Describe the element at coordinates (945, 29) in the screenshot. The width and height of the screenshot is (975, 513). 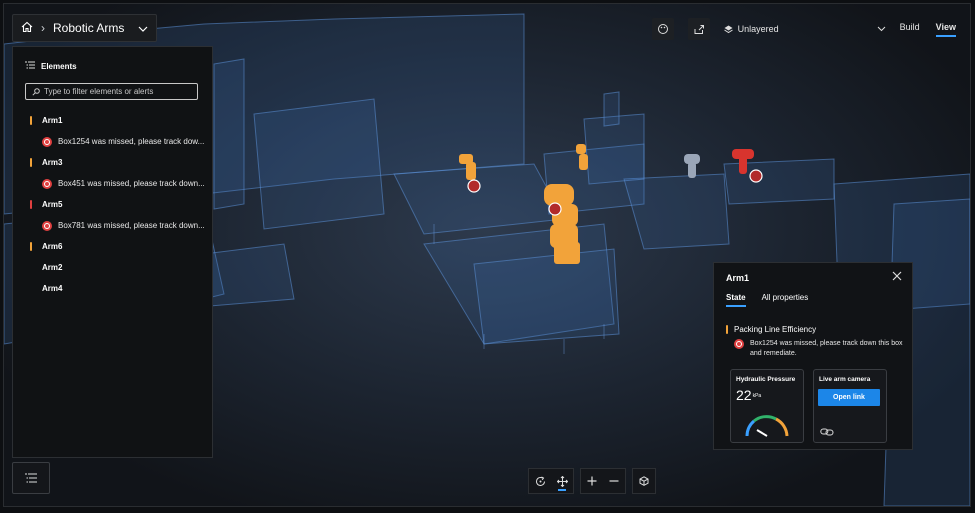
I see `view-mode-tab: View` at that location.